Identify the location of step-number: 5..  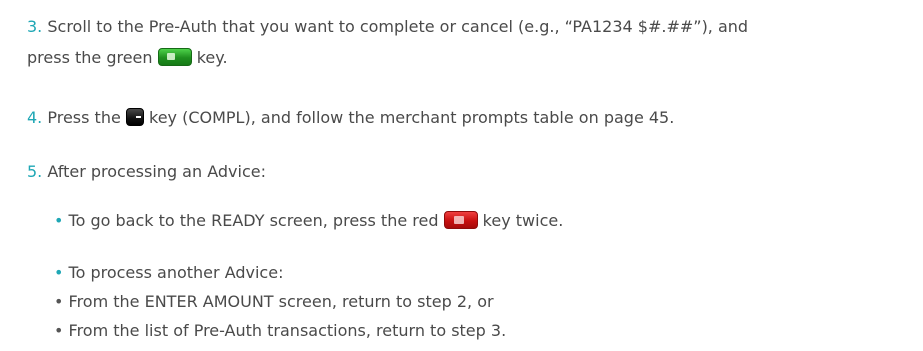
(35, 171).